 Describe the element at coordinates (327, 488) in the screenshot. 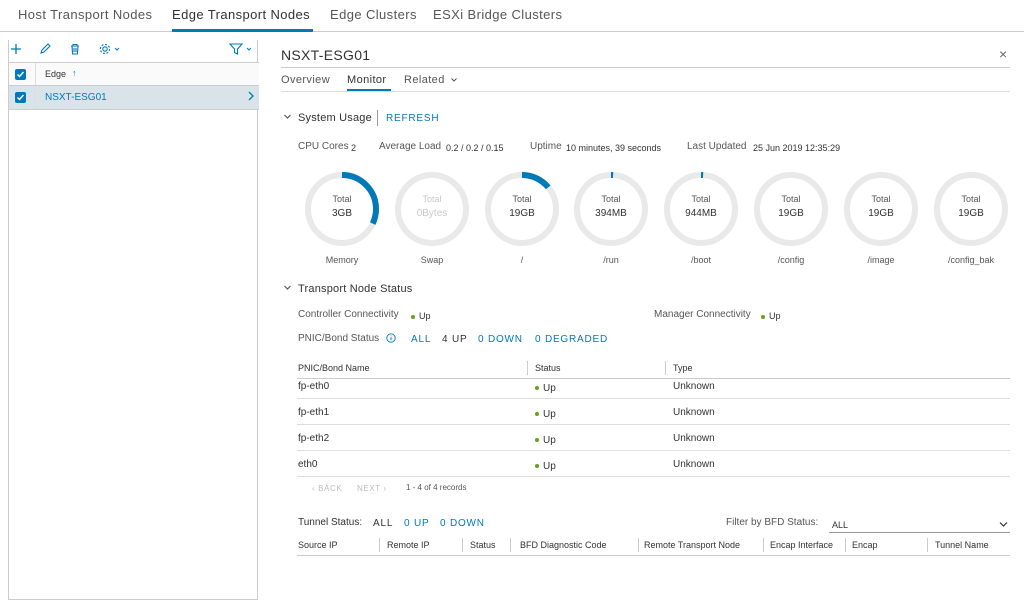

I see `pager-back-button: ‹ BACK` at that location.